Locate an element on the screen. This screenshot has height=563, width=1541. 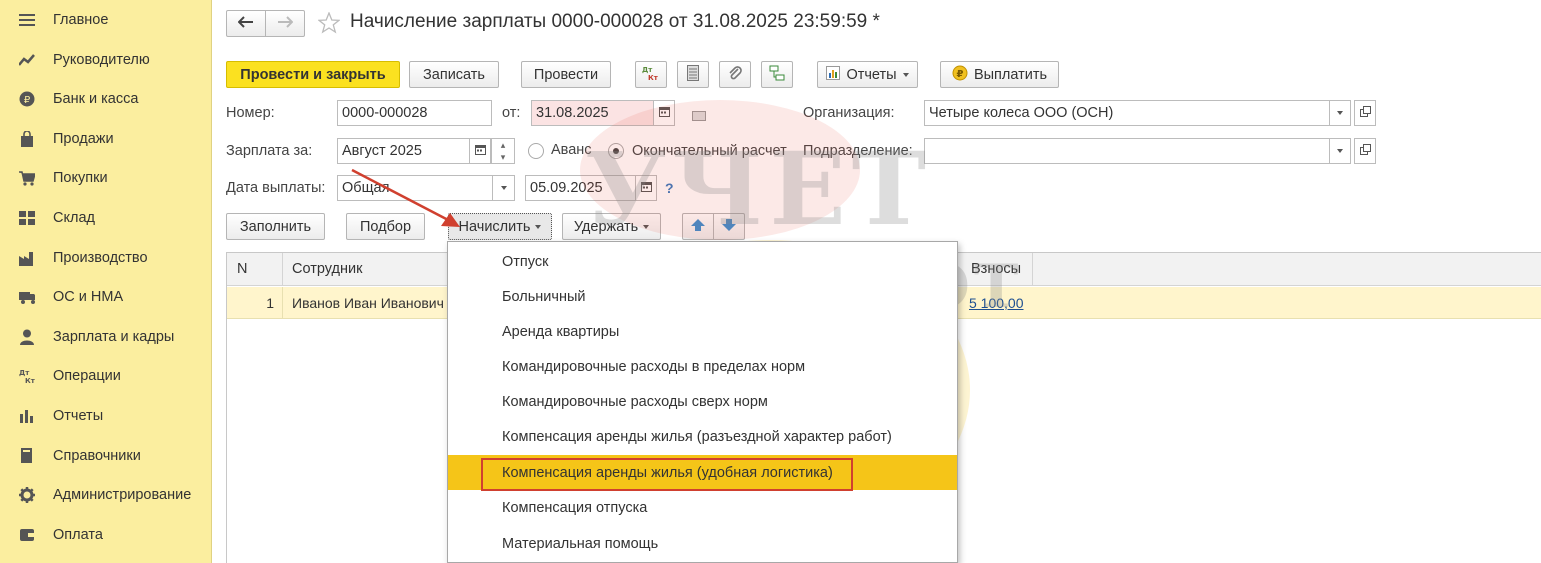
deduct-label: Удержать is located at coordinates (606, 226).